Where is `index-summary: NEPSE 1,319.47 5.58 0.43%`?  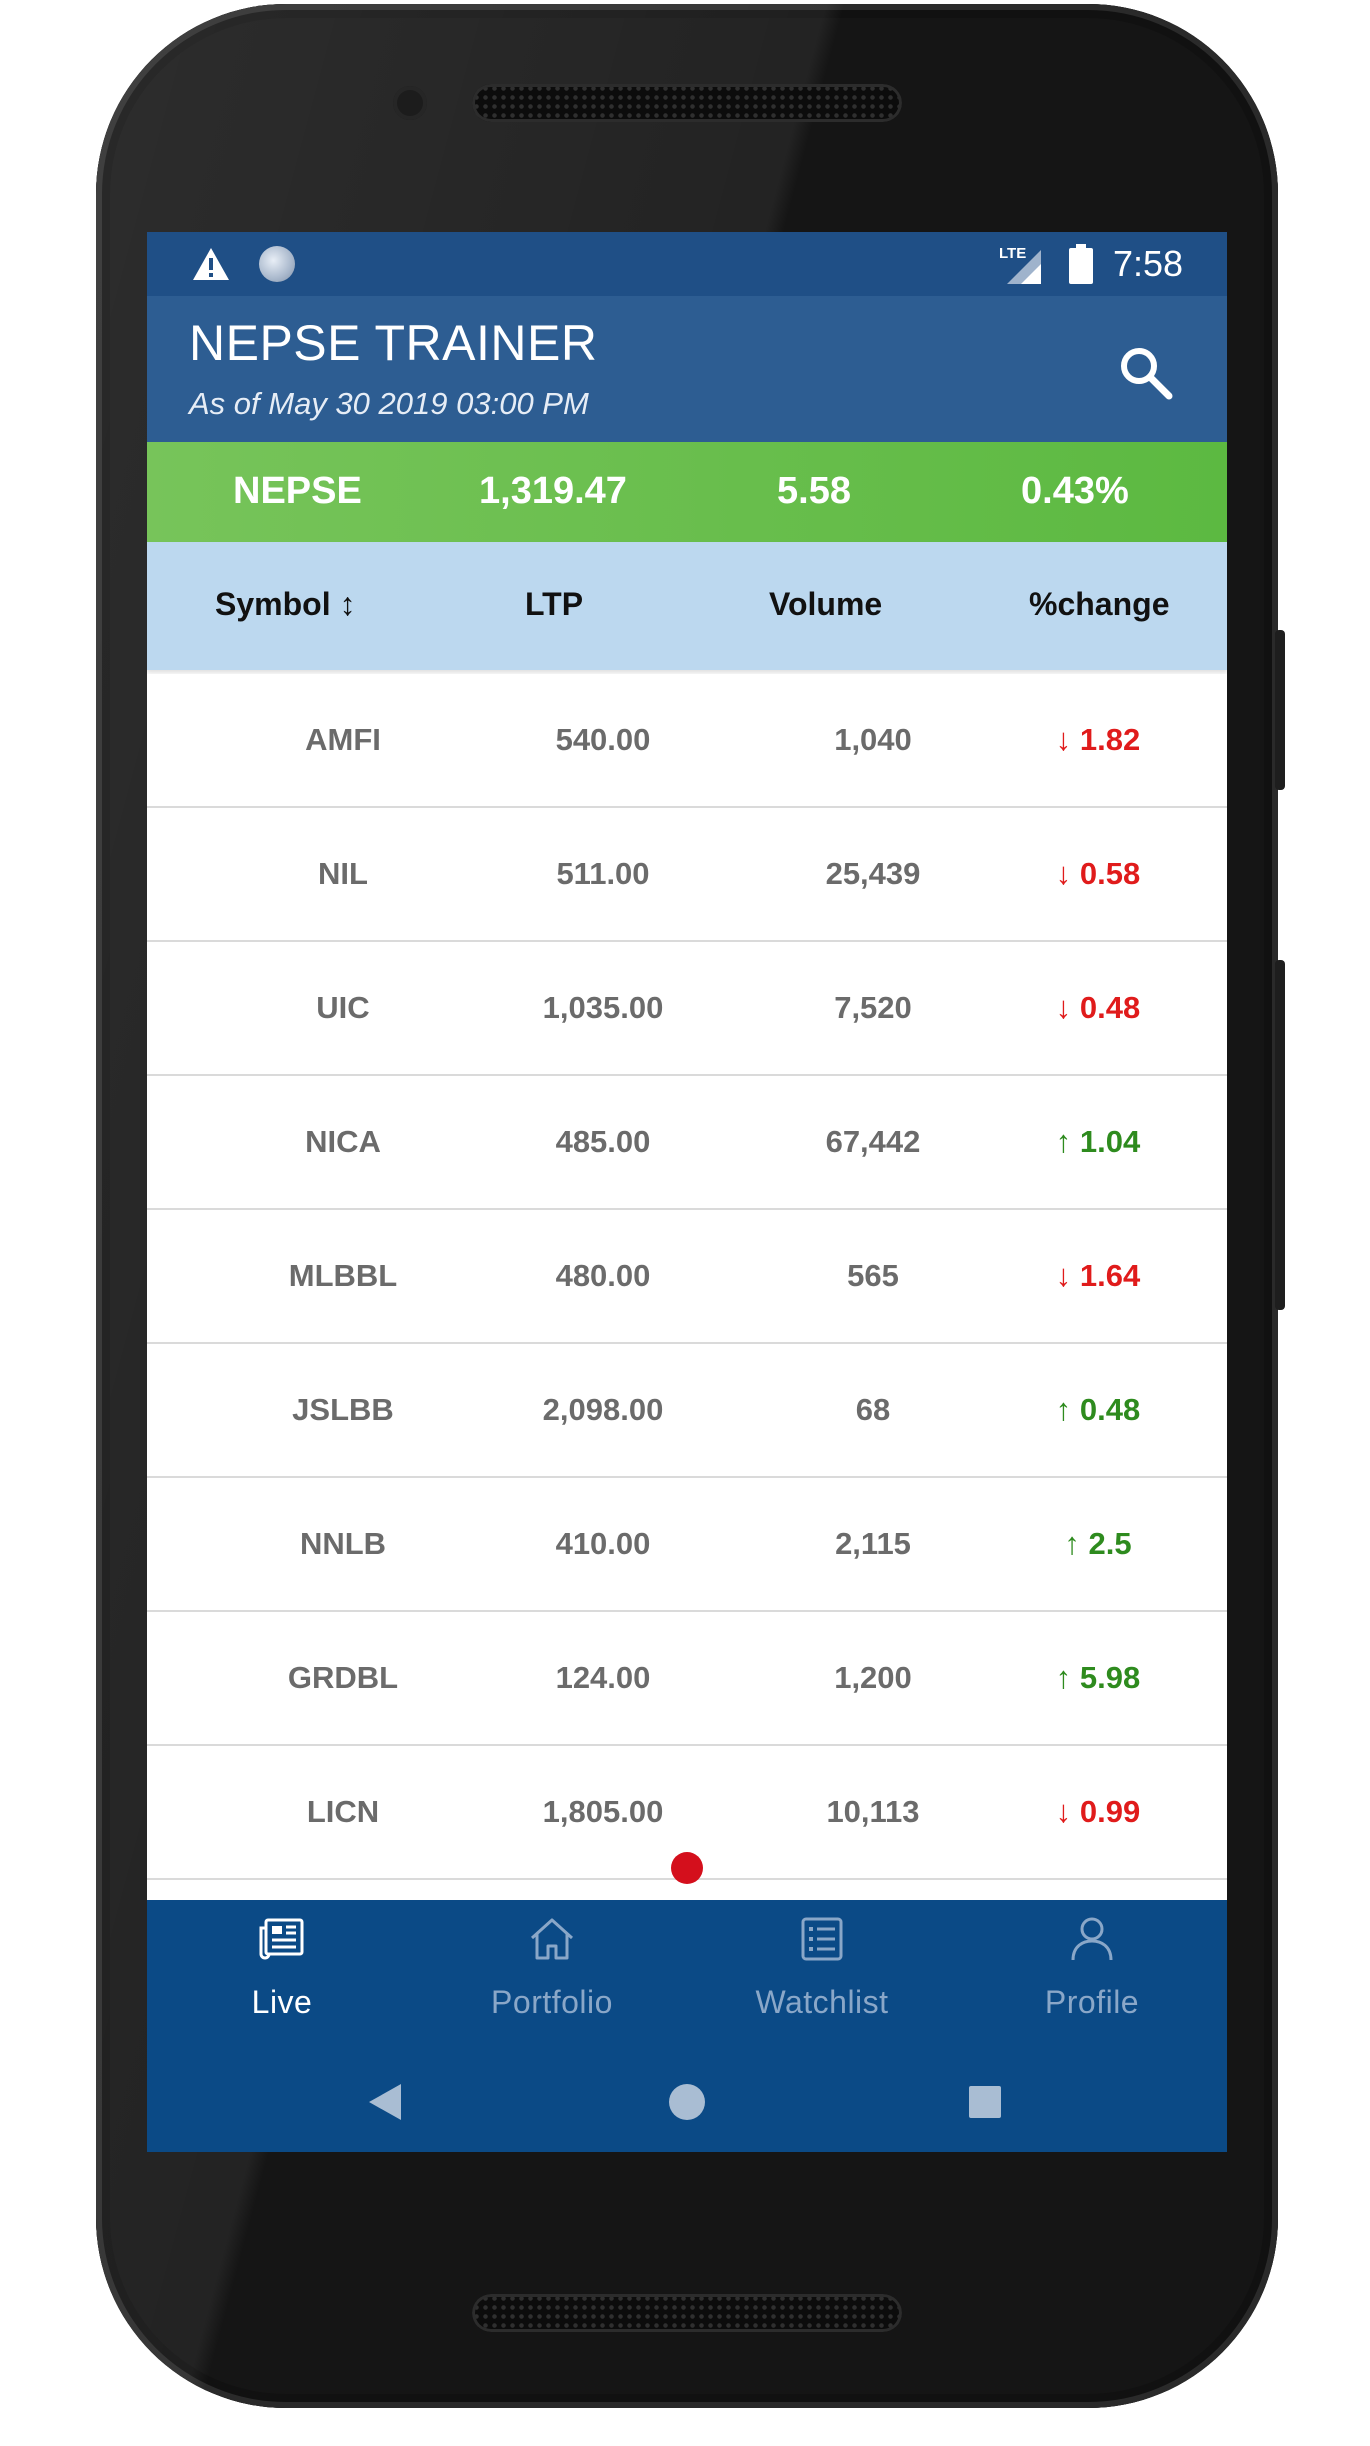 index-summary: NEPSE 1,319.47 5.58 0.43% is located at coordinates (687, 492).